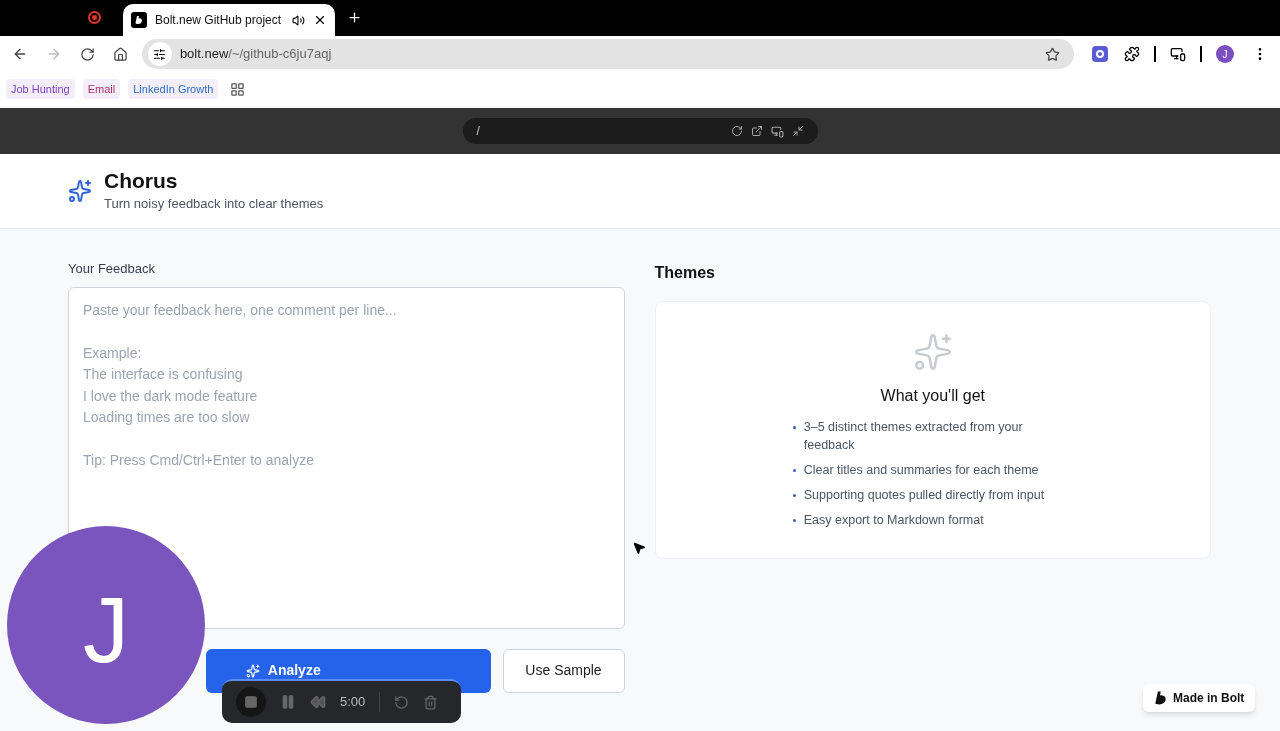 The height and width of the screenshot is (731, 1280). I want to click on browser-tab: Bolt.new GitHub project, so click(229, 20).